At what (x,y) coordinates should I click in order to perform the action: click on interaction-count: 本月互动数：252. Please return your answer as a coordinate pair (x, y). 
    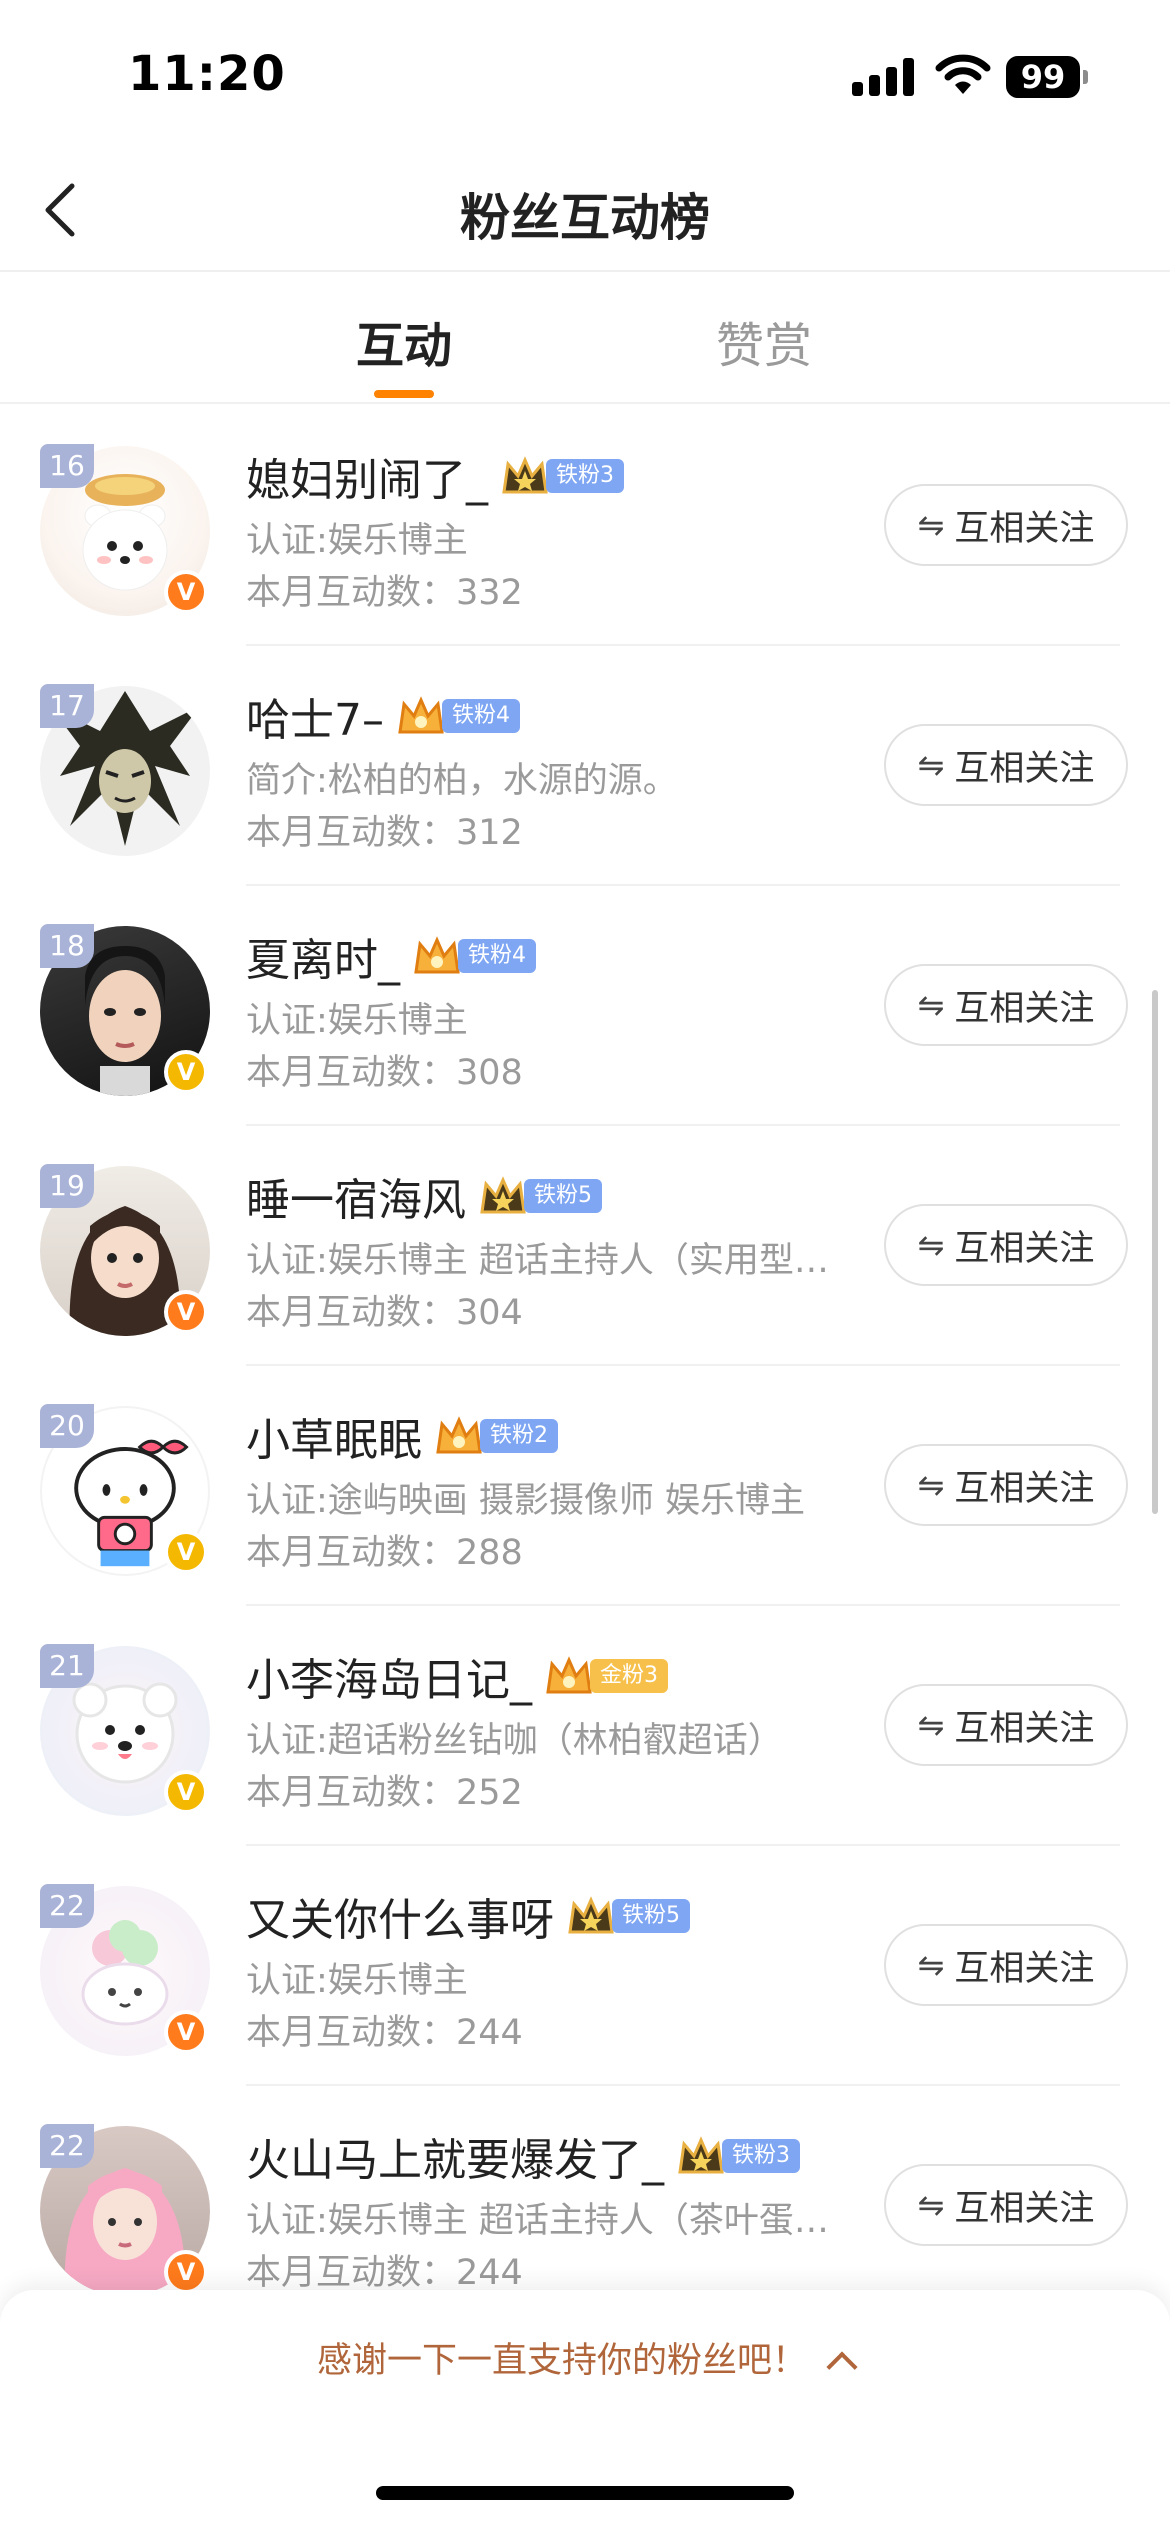
    Looking at the image, I should click on (384, 1793).